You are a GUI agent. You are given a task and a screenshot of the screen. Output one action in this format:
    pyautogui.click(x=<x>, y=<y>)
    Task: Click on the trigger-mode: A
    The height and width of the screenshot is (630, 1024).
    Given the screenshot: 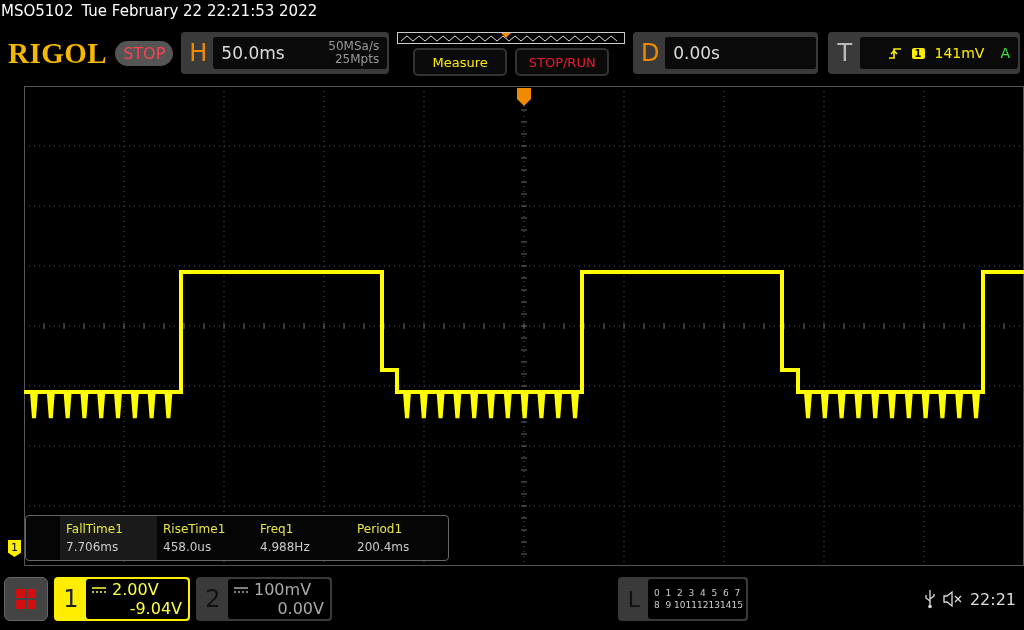 What is the action you would take?
    pyautogui.click(x=1005, y=53)
    